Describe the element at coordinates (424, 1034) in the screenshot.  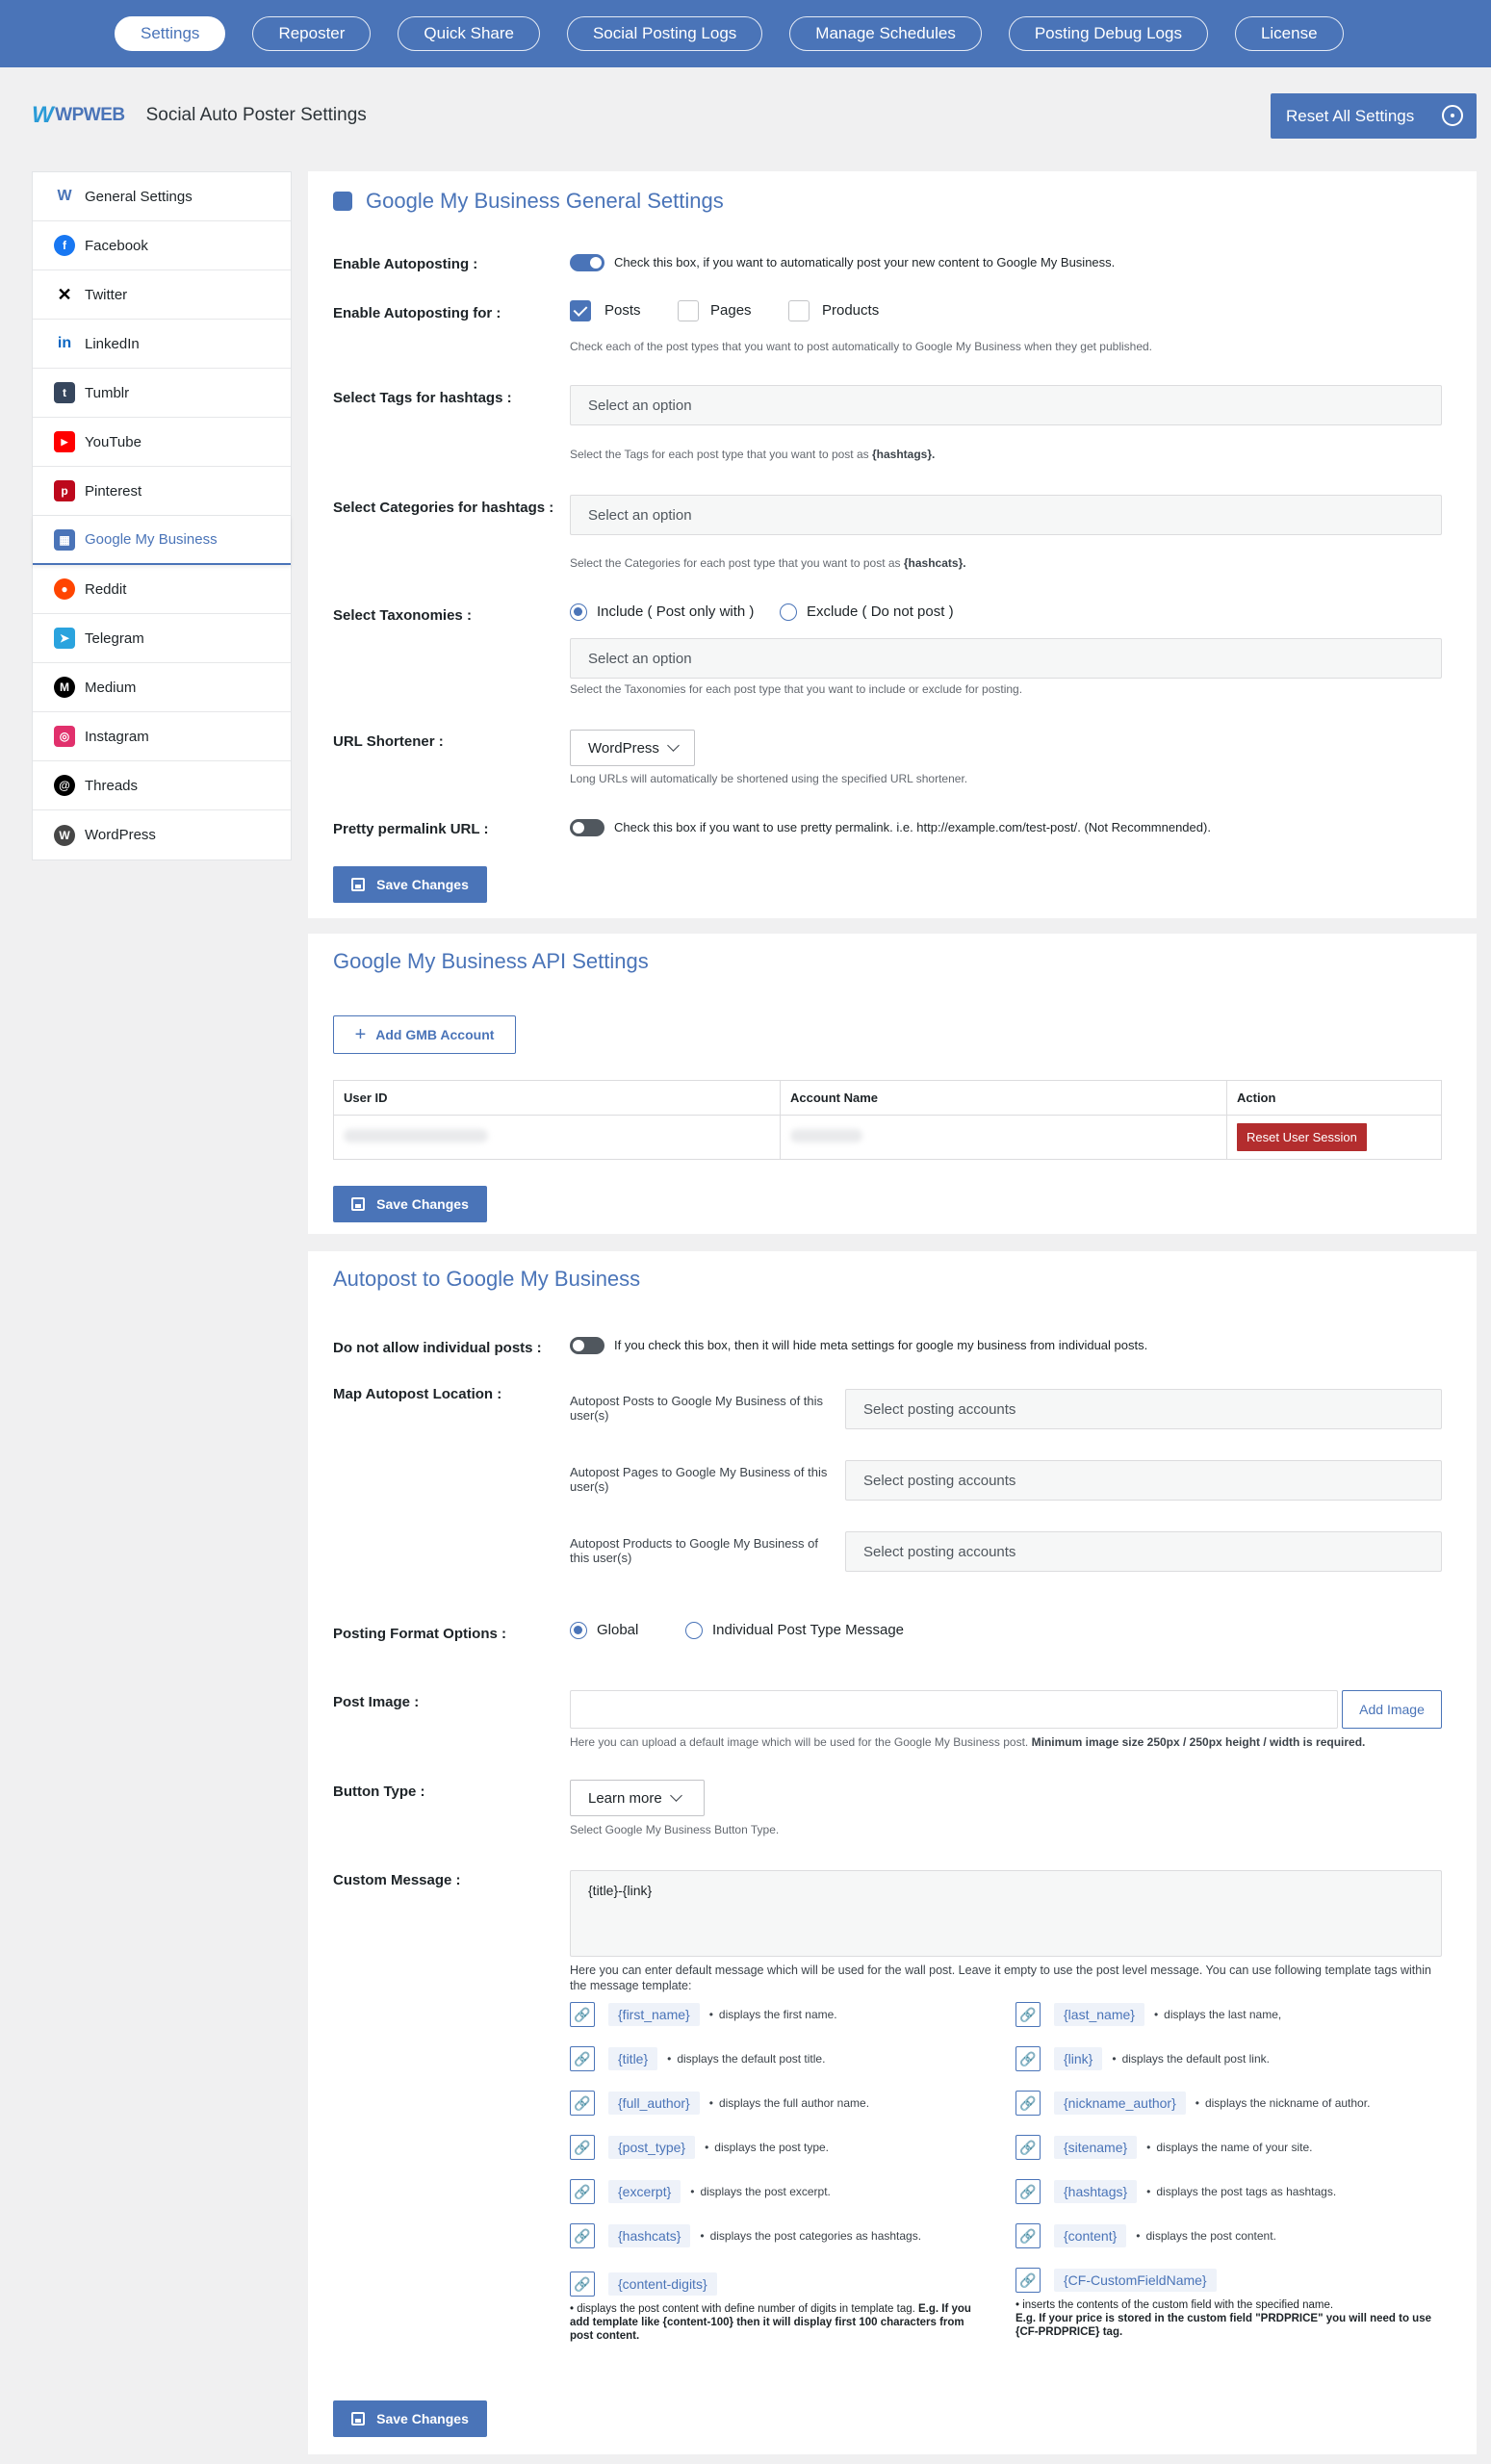
I see `add-gmb-account-button: + Add GMB Account` at that location.